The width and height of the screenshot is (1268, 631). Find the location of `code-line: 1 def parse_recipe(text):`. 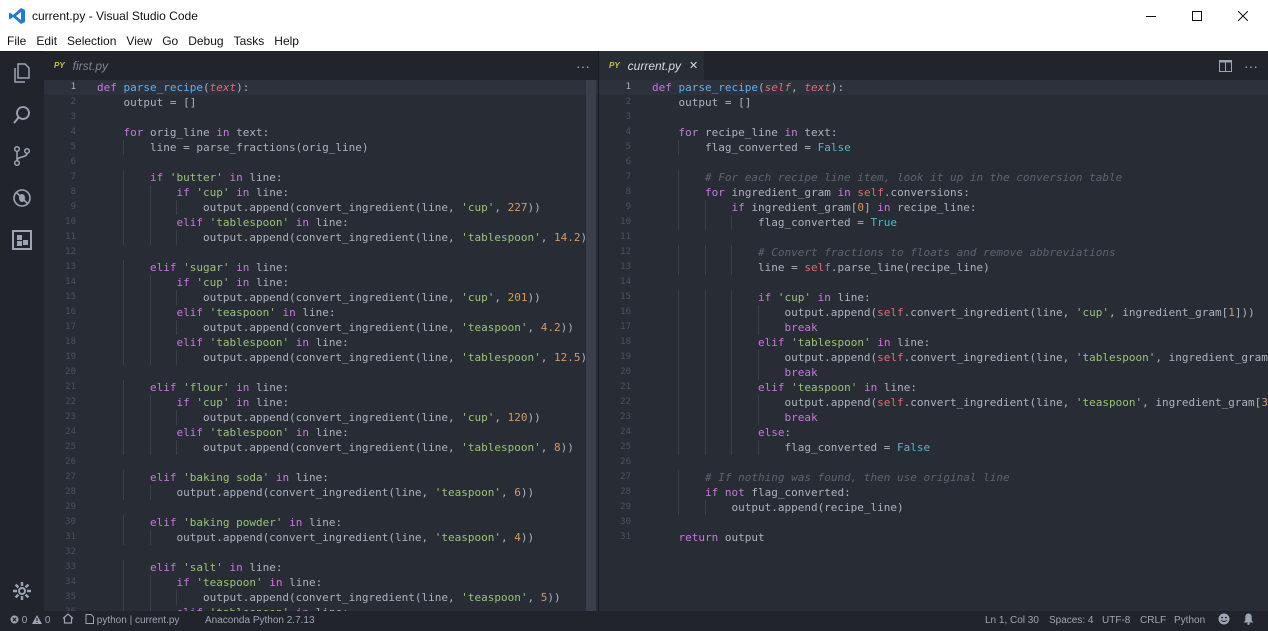

code-line: 1 def parse_recipe(text): is located at coordinates (321, 87).